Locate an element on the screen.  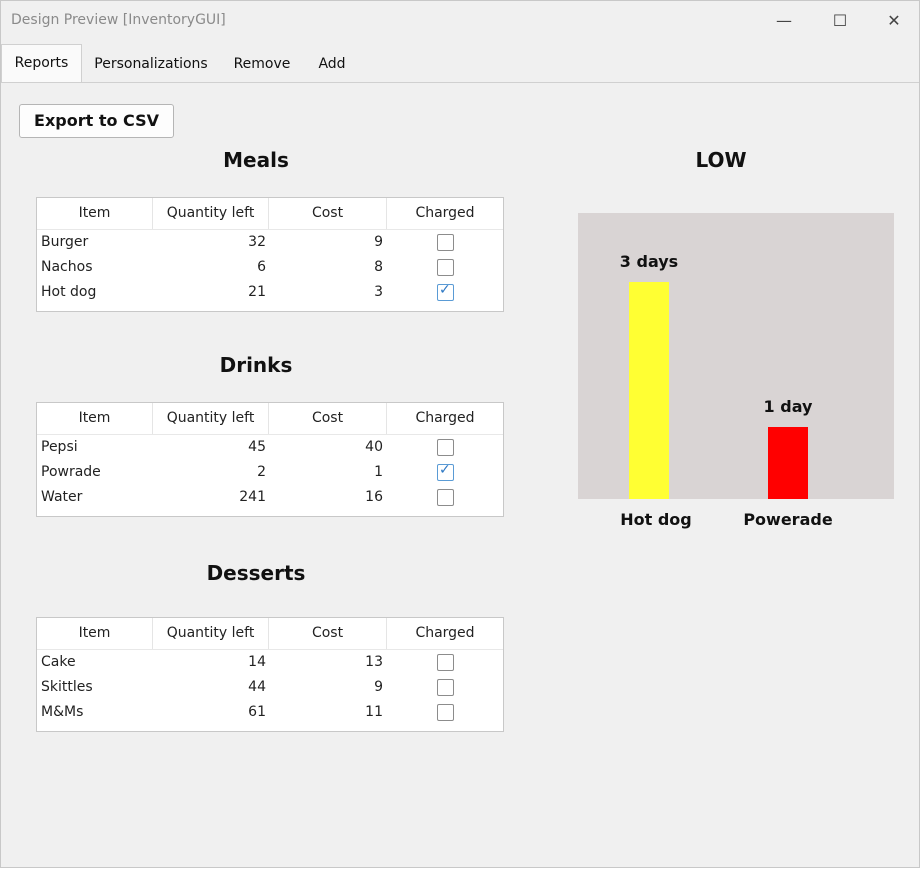
quantity-cell: 45 is located at coordinates (257, 447).